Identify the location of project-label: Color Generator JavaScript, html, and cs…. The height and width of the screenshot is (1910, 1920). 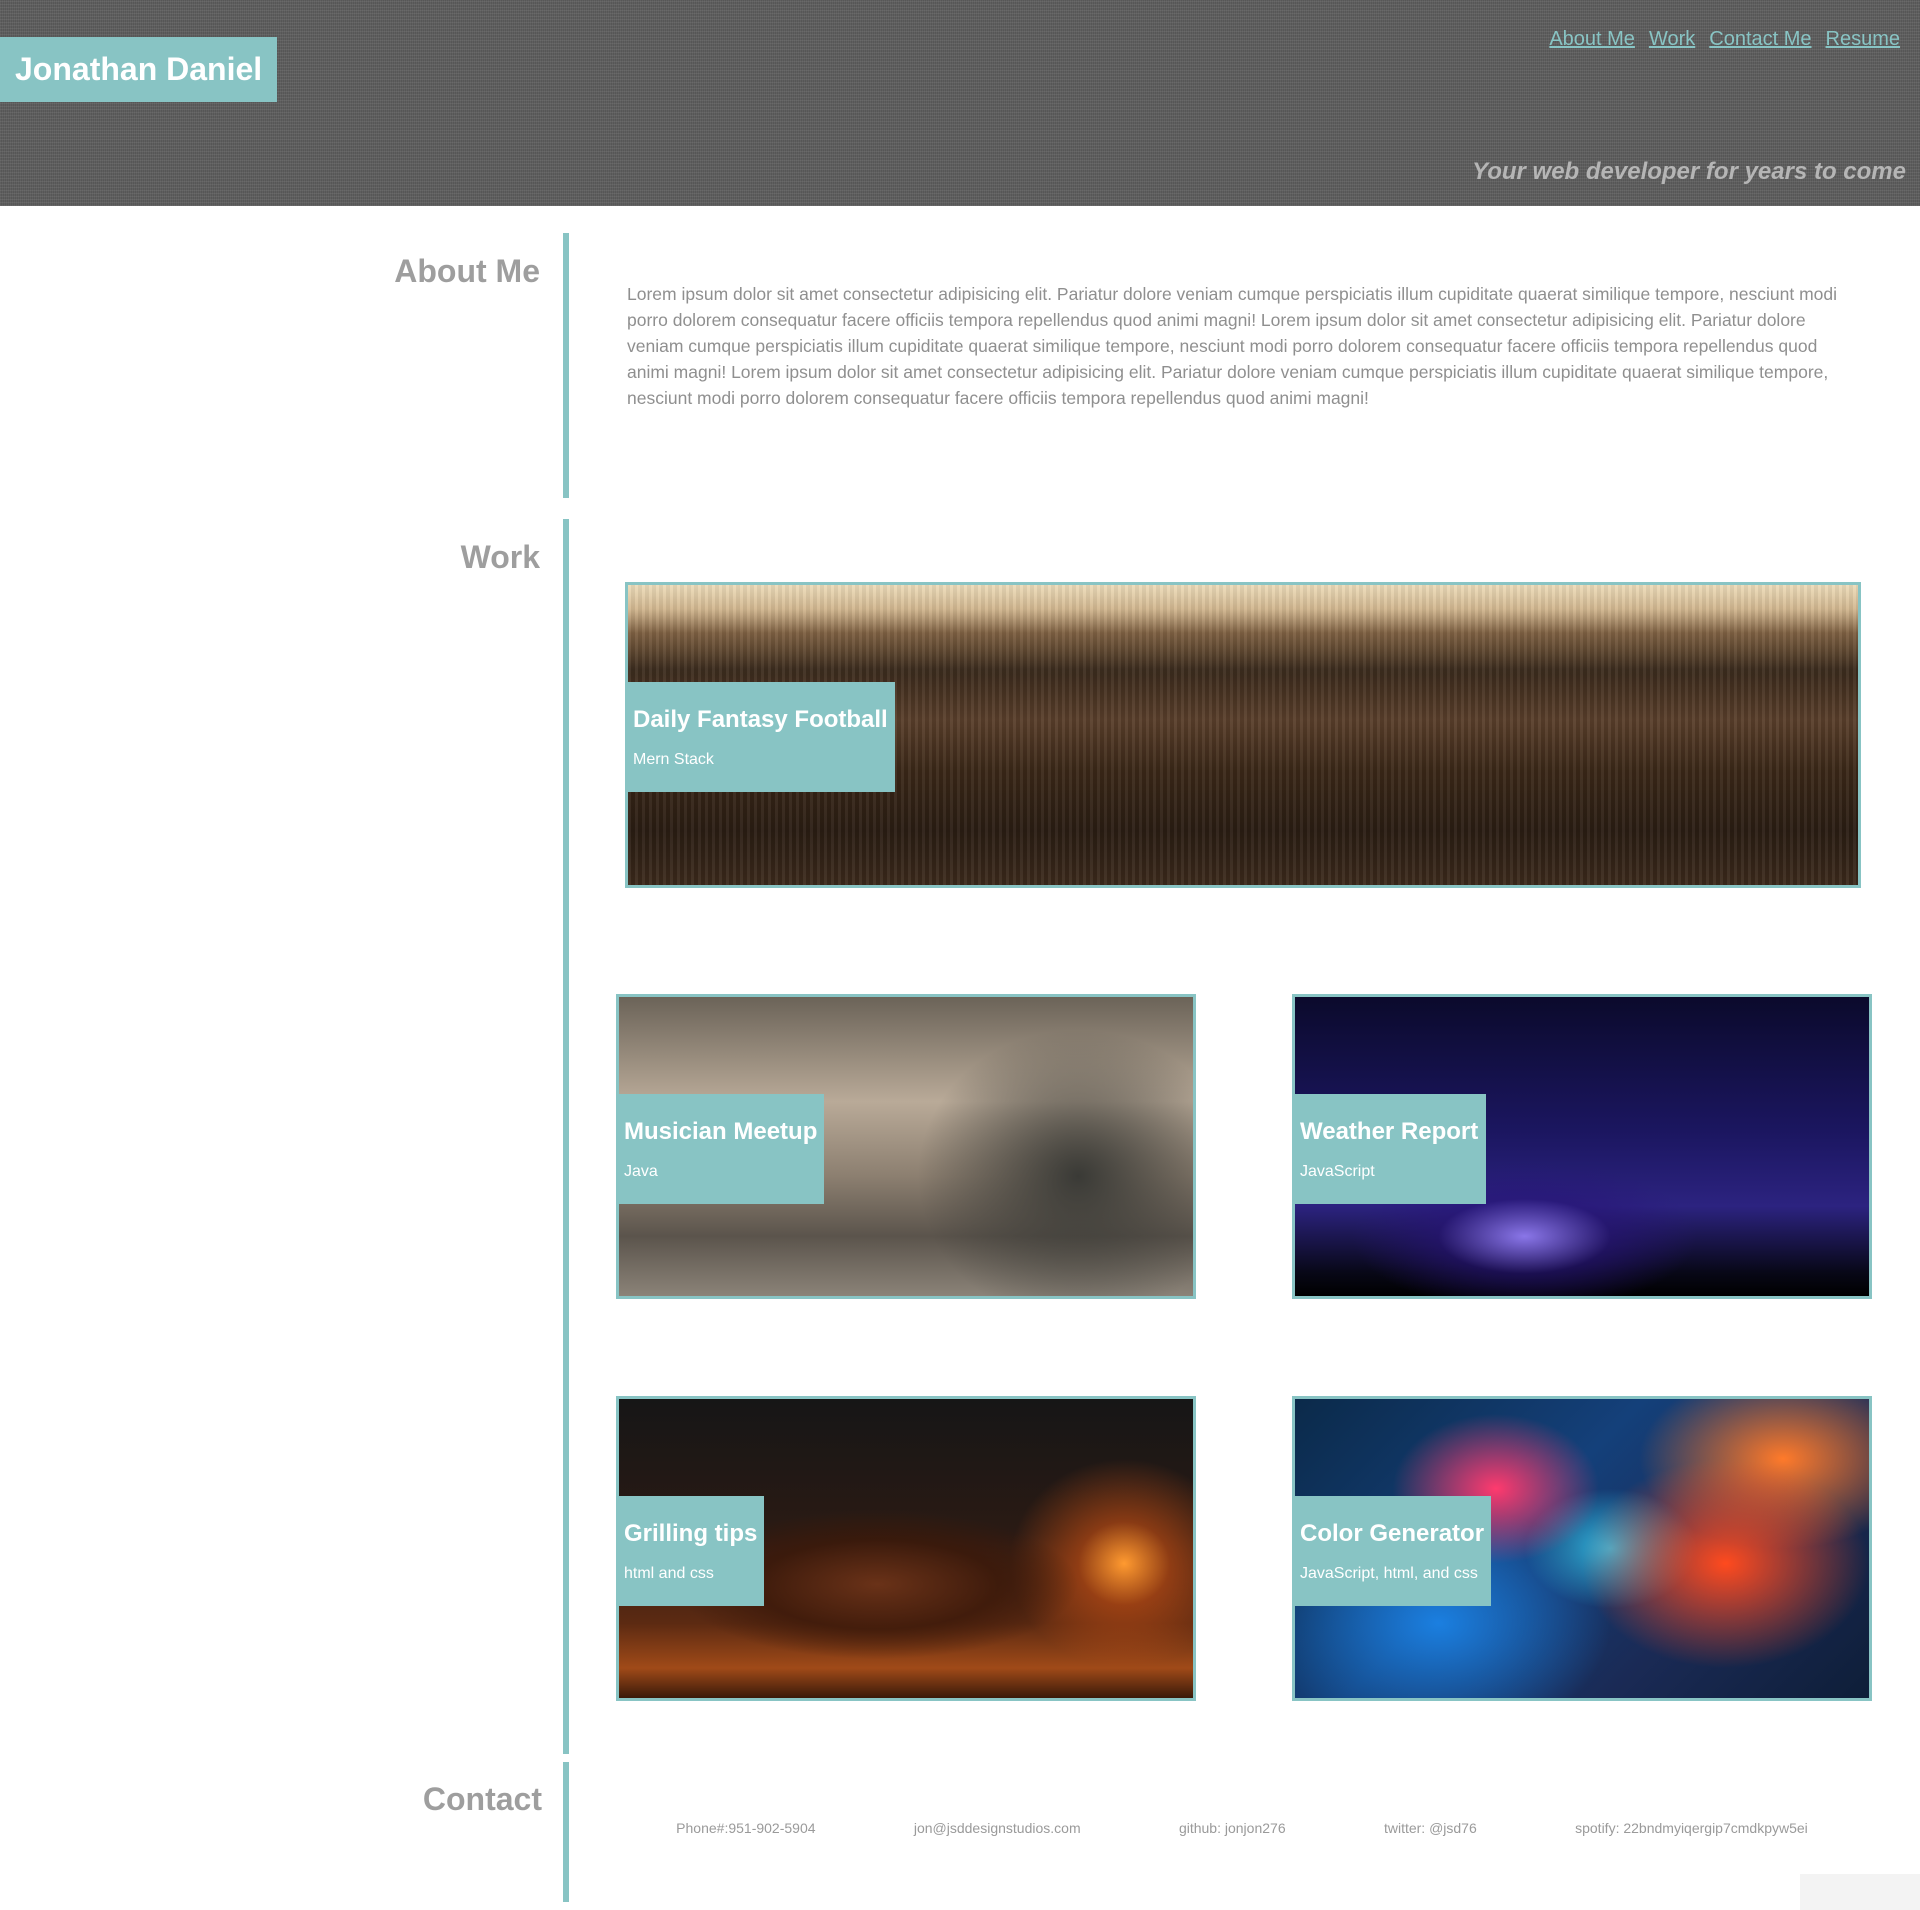
(1393, 1551).